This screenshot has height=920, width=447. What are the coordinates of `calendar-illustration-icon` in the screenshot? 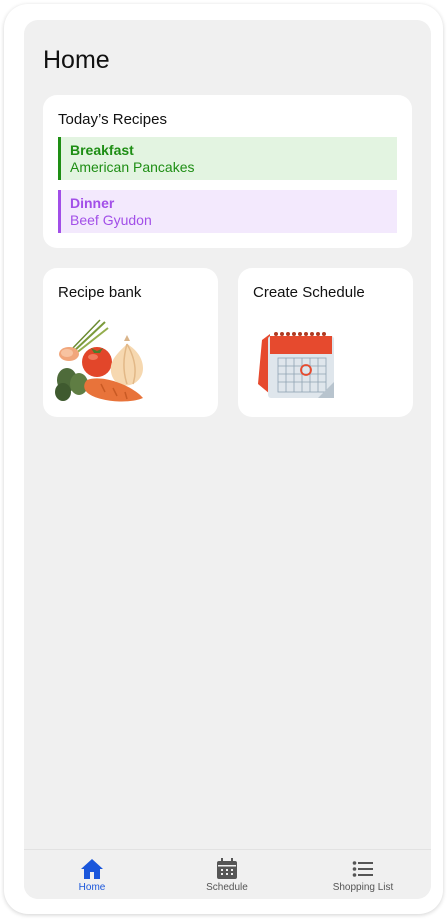 It's located at (296, 365).